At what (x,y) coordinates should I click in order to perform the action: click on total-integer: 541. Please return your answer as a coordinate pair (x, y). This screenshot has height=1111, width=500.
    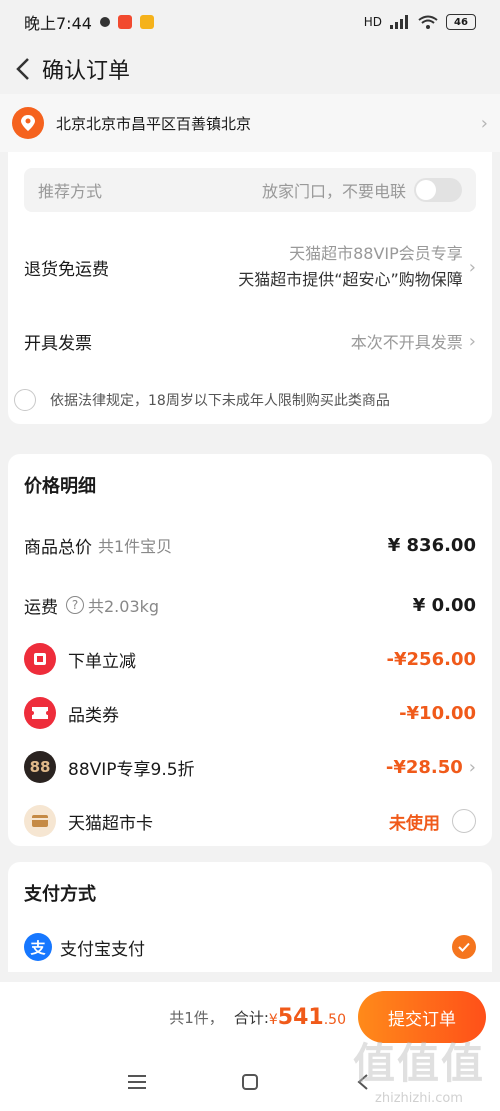
    Looking at the image, I should click on (300, 1017).